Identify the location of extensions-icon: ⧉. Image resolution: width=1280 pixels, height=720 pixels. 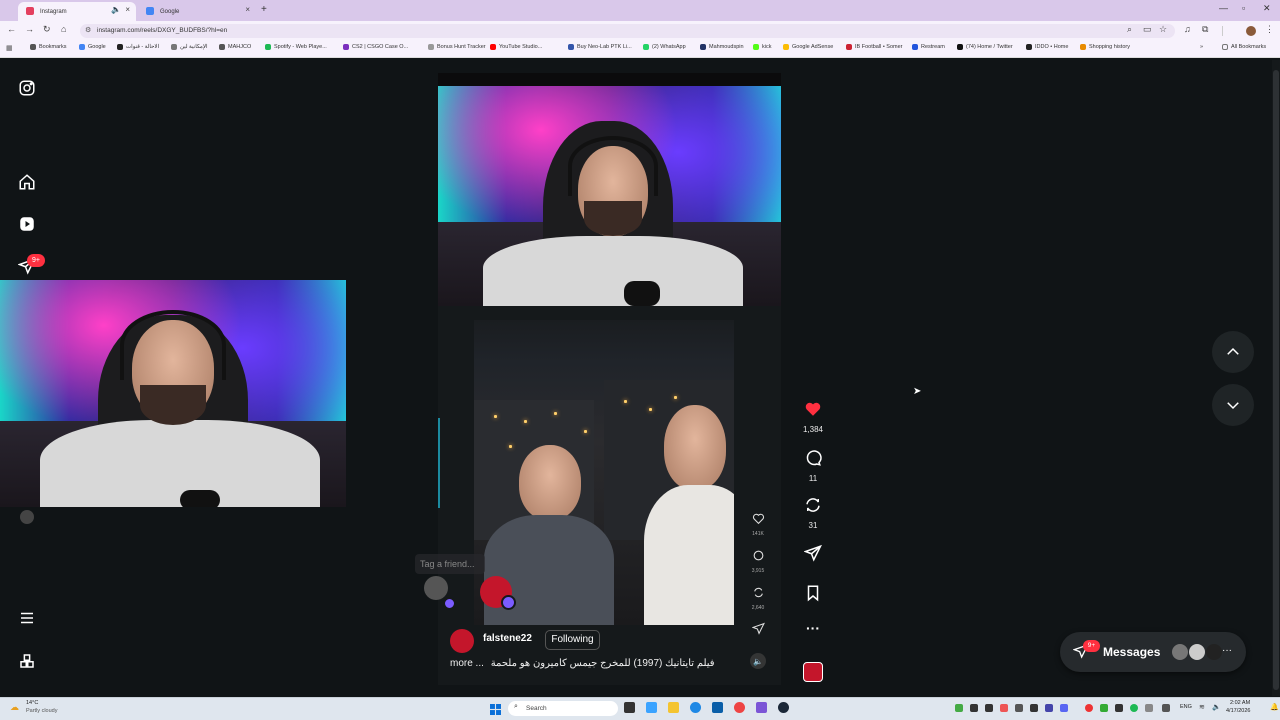
(1205, 29).